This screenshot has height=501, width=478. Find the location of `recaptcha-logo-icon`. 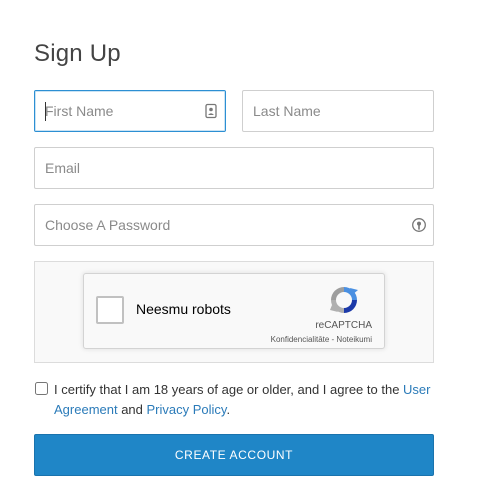

recaptcha-logo-icon is located at coordinates (344, 300).